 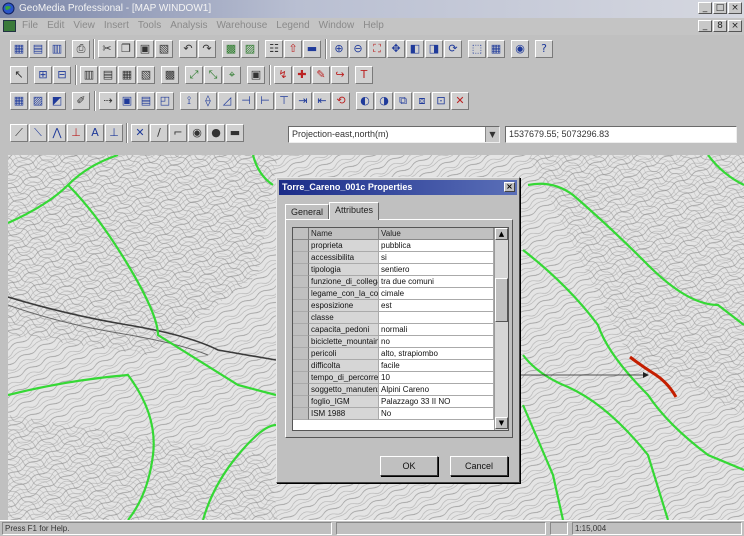 What do you see at coordinates (409, 466) in the screenshot?
I see `ok-button: OK` at bounding box center [409, 466].